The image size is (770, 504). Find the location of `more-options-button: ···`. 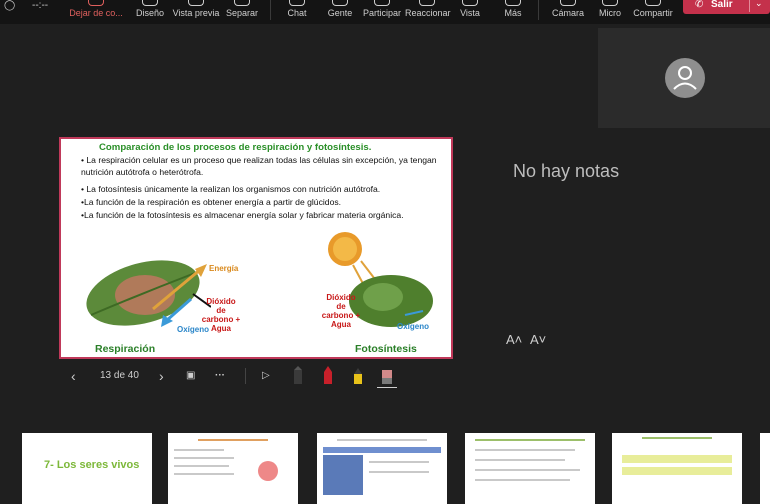

more-options-button: ··· is located at coordinates (220, 376).